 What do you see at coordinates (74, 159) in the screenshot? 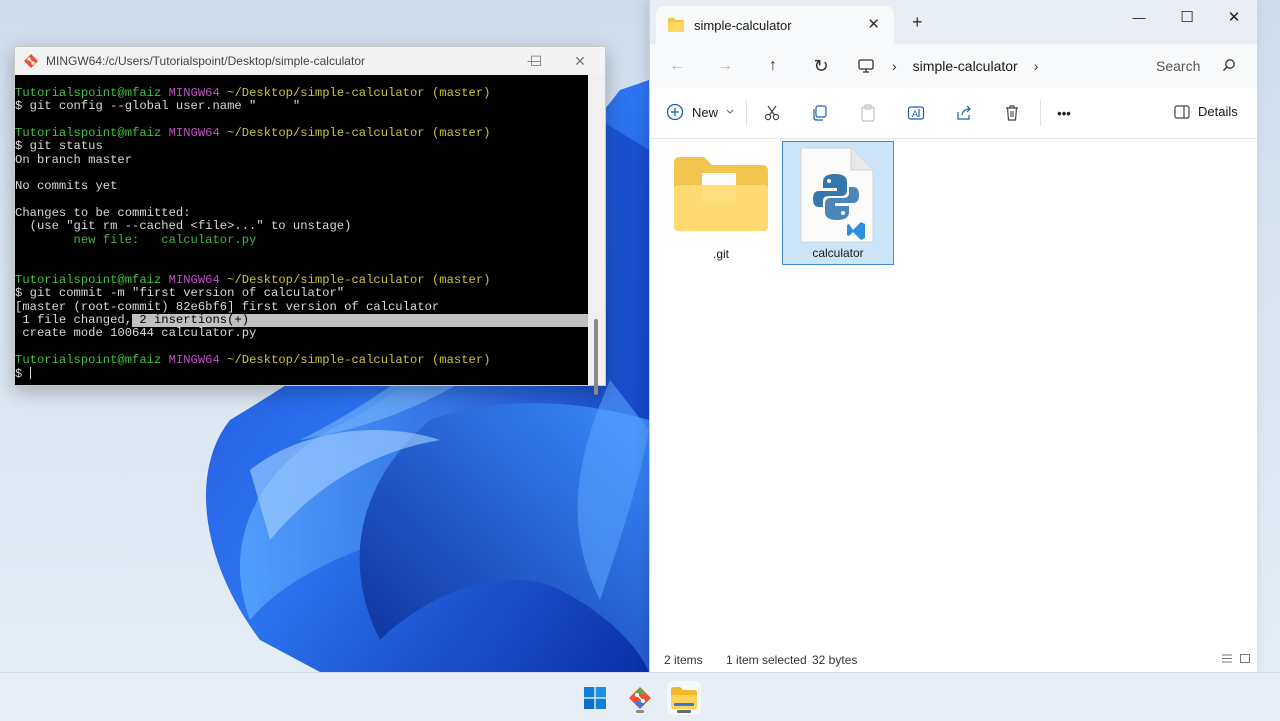
I see `output-line: On branch master` at bounding box center [74, 159].